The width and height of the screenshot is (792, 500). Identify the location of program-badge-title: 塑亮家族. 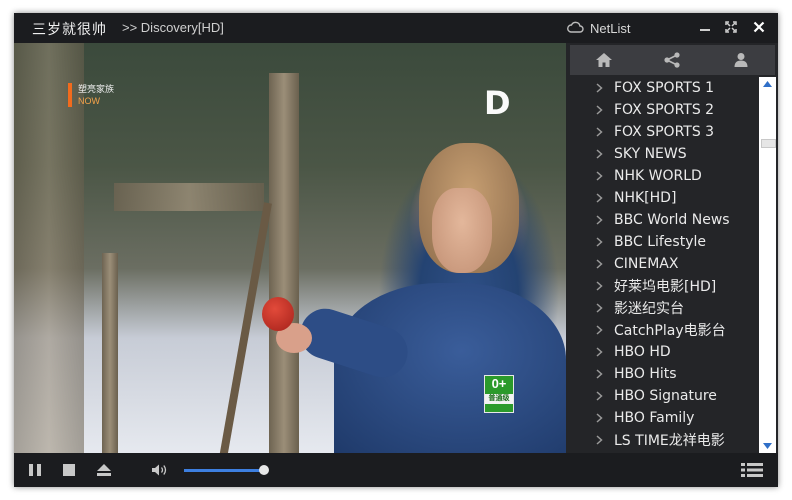
(96, 89).